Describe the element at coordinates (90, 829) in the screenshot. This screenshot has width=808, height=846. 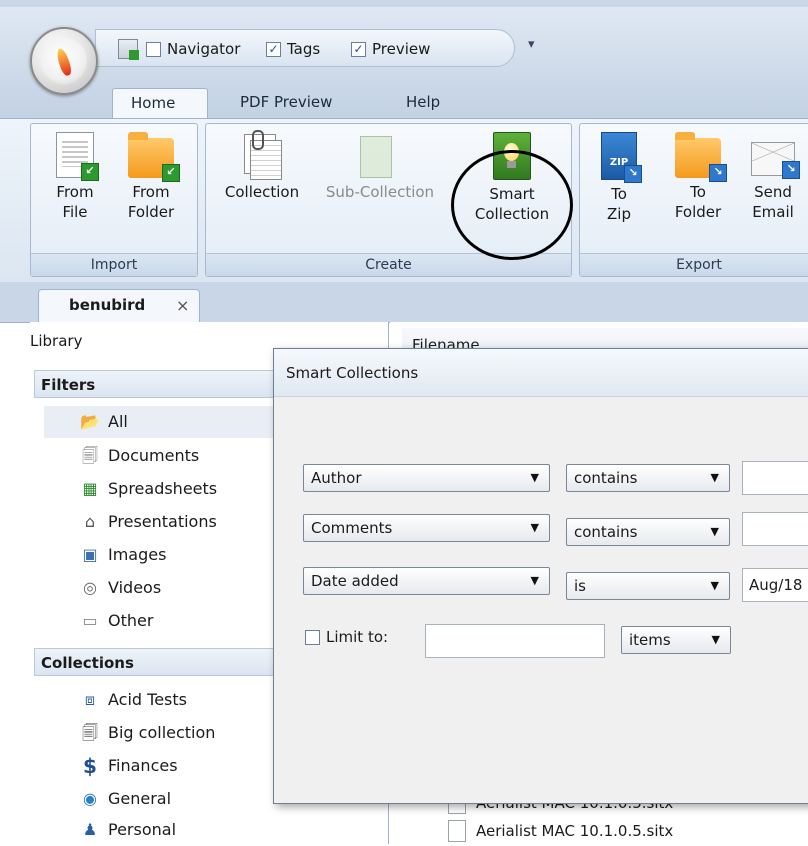
I see `person-icon: ♟` at that location.